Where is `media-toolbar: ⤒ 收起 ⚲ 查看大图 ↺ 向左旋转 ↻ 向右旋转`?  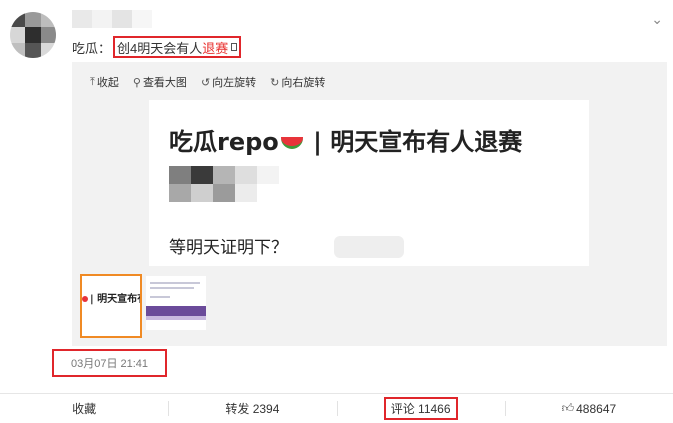
media-toolbar: ⤒ 收起 ⚲ 查看大图 ↺ 向左旋转 ↻ 向右旋转 is located at coordinates (207, 82).